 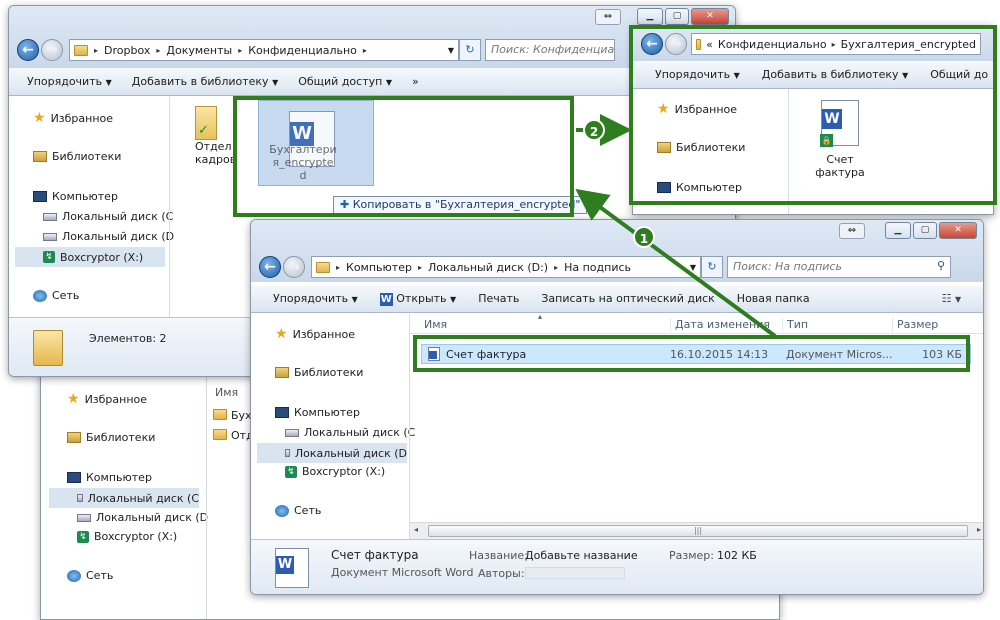 What do you see at coordinates (488, 267) in the screenshot?
I see `breadcrumb-disk-d: Локальный диск (D:)` at bounding box center [488, 267].